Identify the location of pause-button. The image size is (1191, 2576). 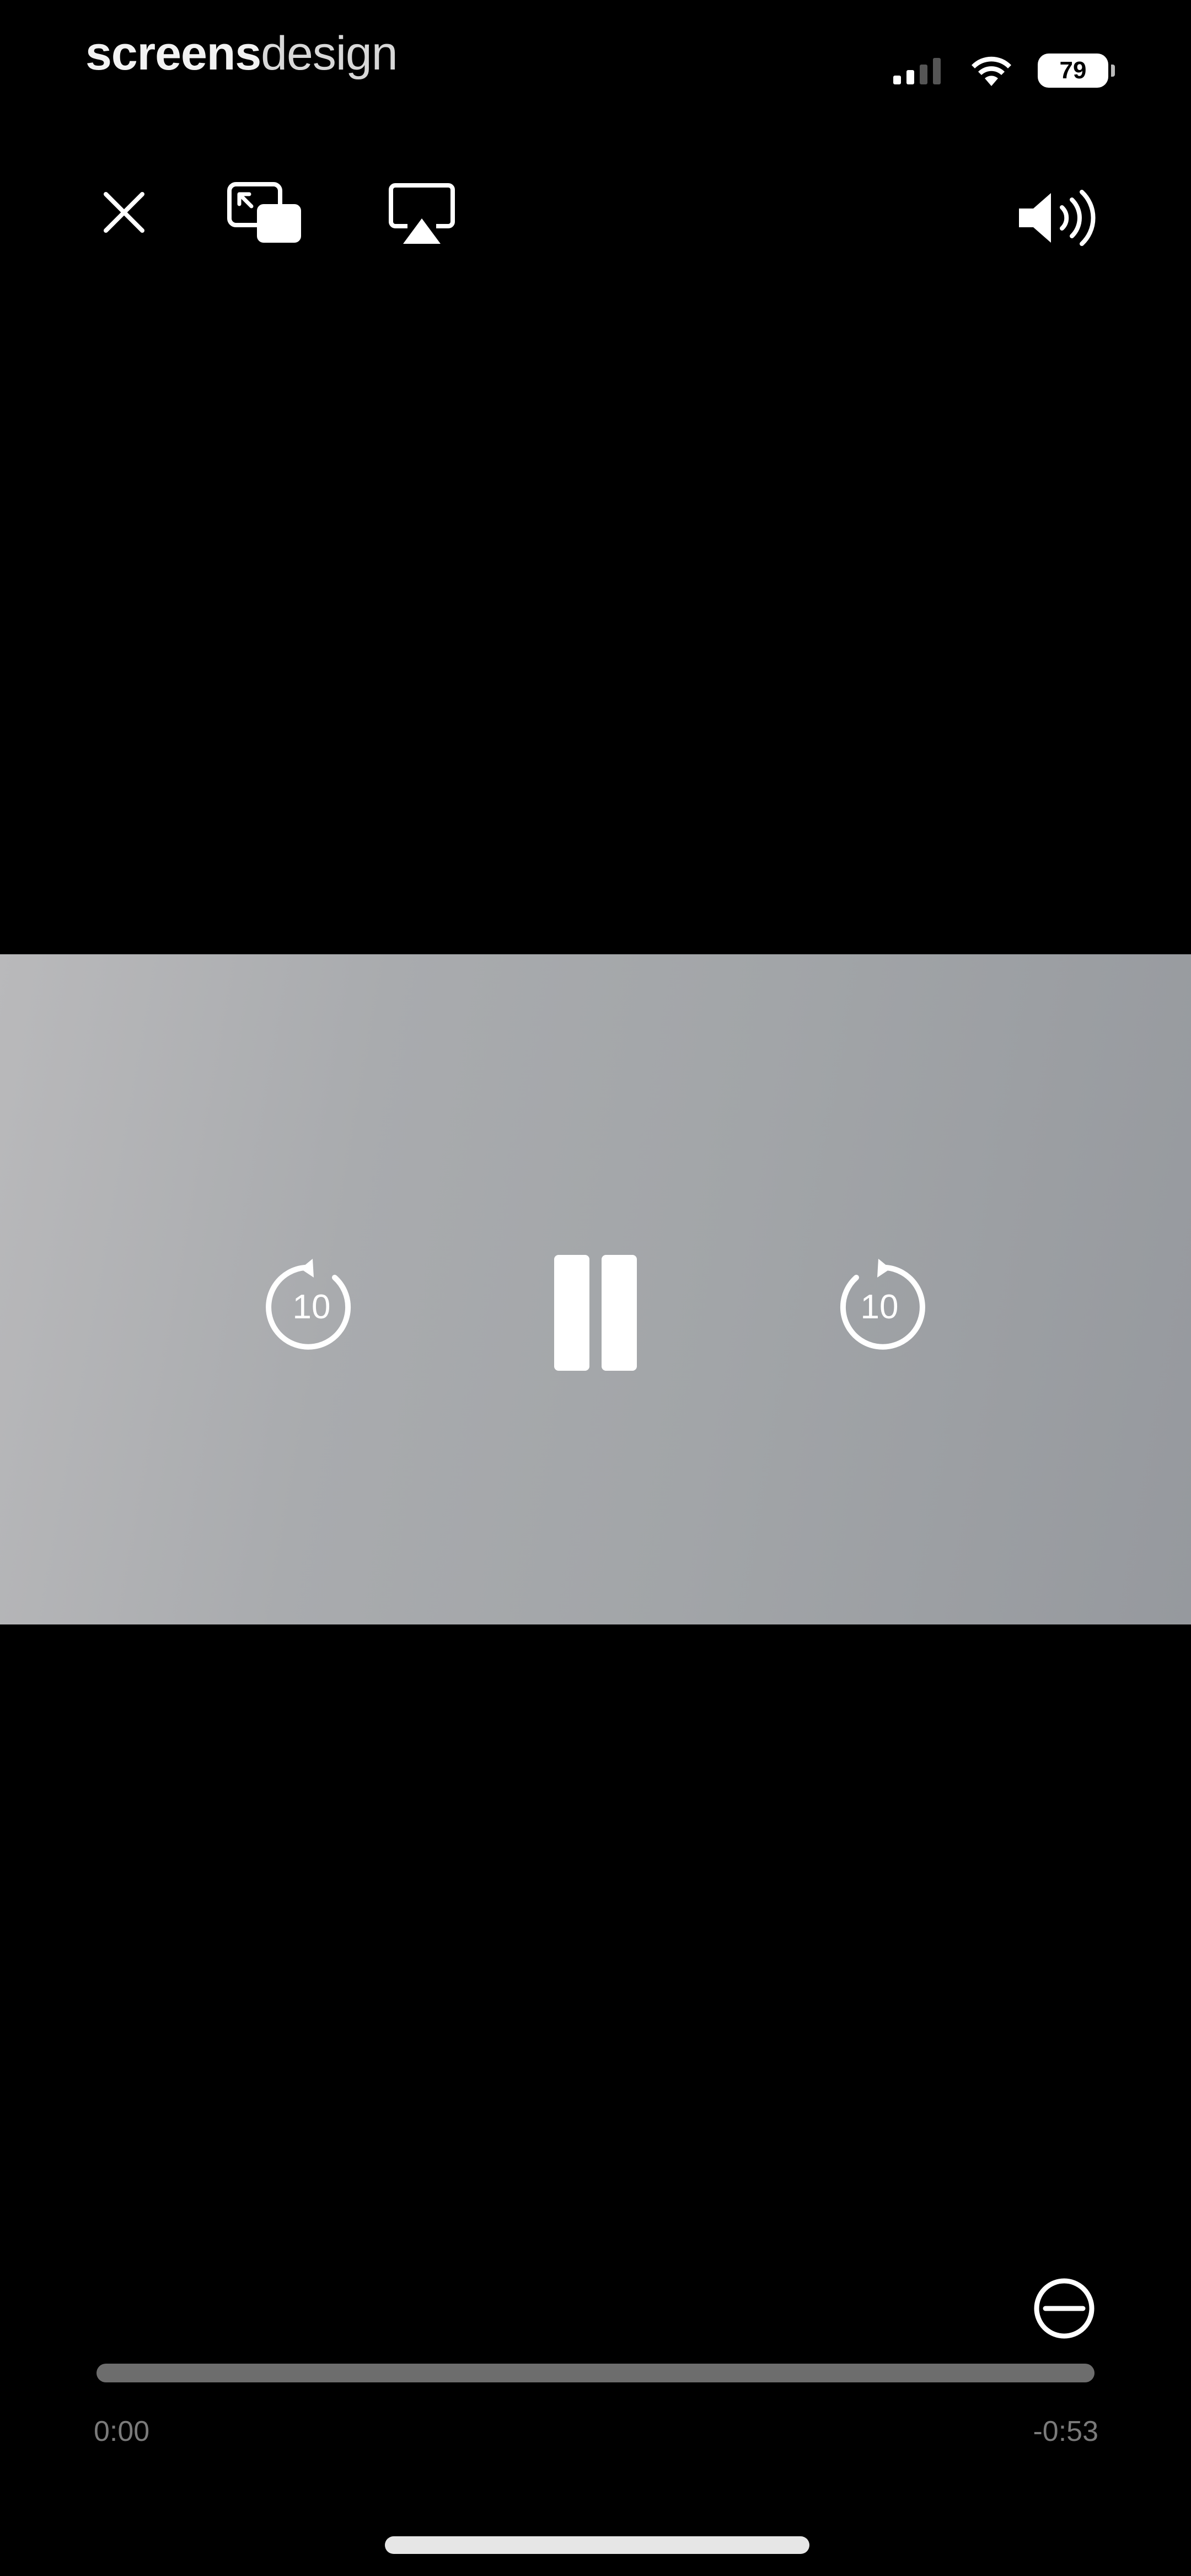
(595, 1312).